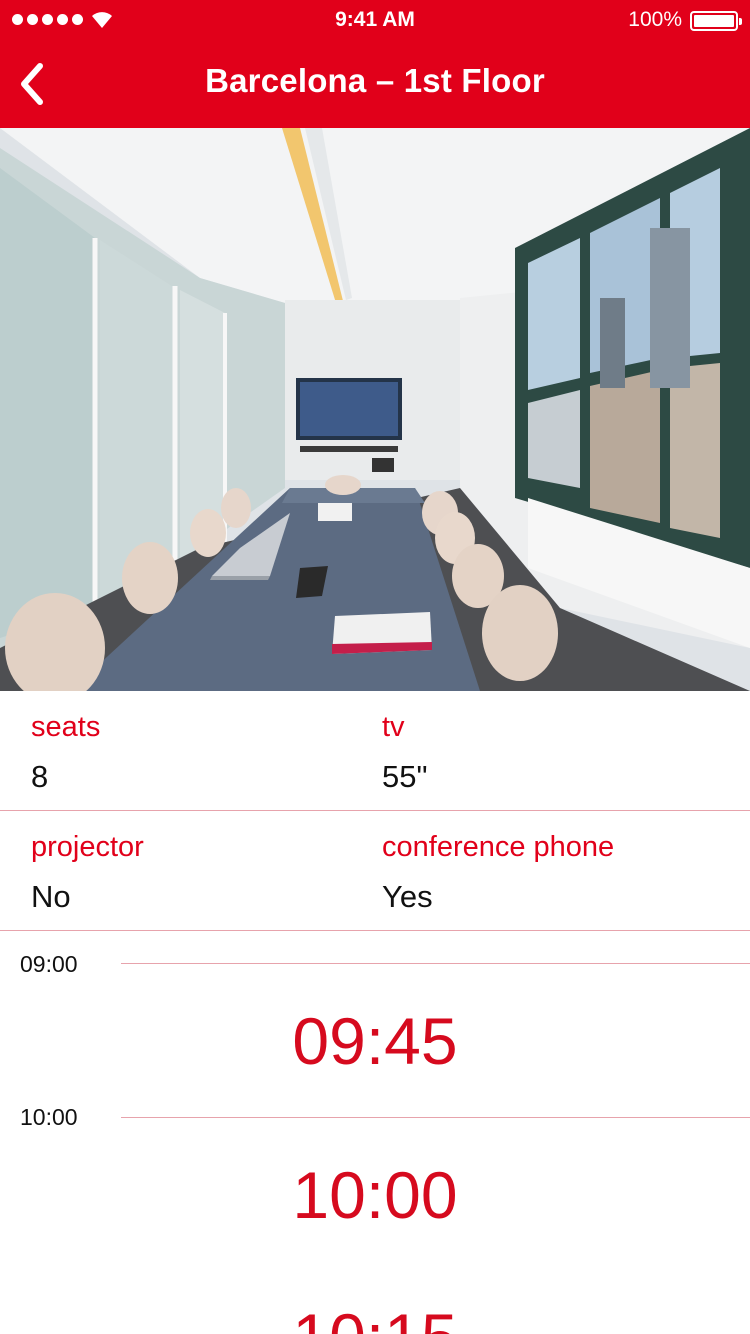  What do you see at coordinates (49, 964) in the screenshot?
I see `hour-label: 09:00` at bounding box center [49, 964].